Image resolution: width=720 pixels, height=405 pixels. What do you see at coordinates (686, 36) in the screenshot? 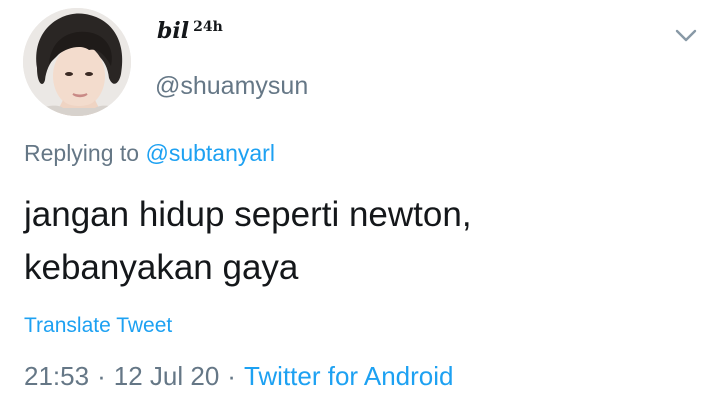
I see `chevron-down-icon` at bounding box center [686, 36].